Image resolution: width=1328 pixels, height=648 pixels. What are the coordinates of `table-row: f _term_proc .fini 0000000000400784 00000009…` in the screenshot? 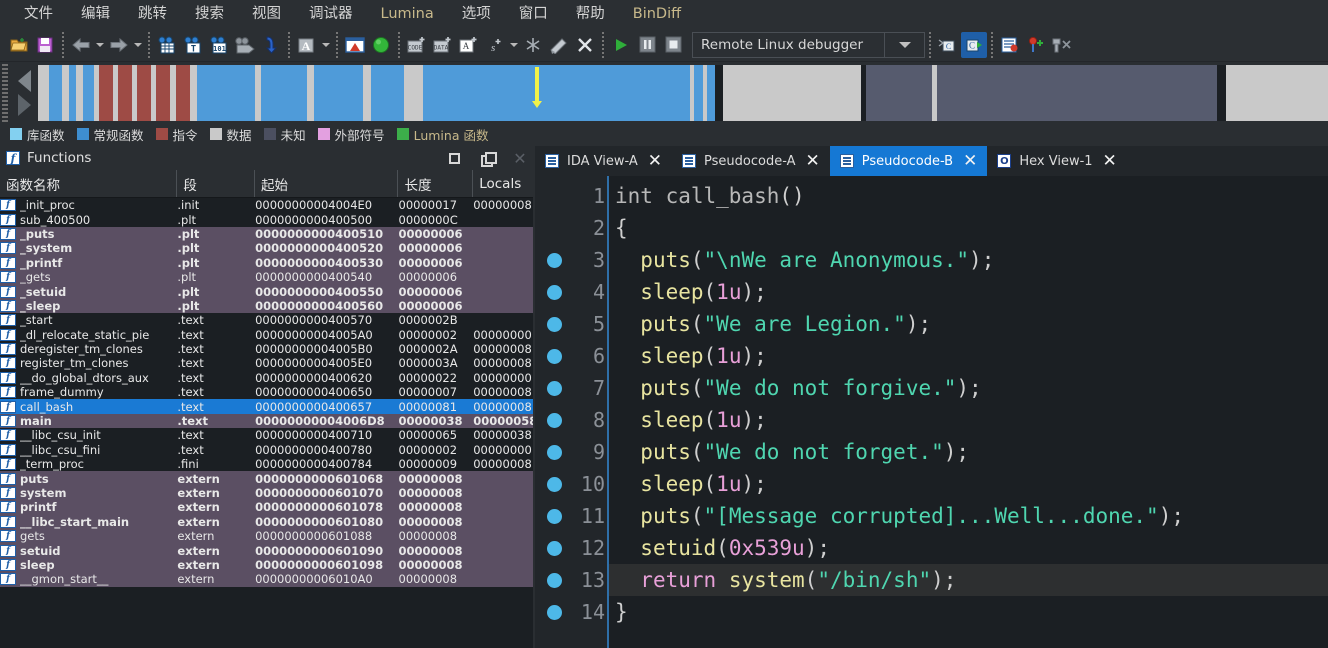 It's located at (266, 464).